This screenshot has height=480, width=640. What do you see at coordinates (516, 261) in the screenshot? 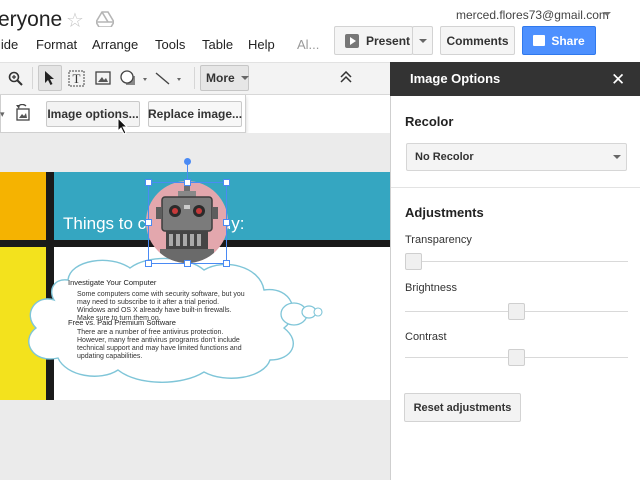
I see `transparency-slider-track` at bounding box center [516, 261].